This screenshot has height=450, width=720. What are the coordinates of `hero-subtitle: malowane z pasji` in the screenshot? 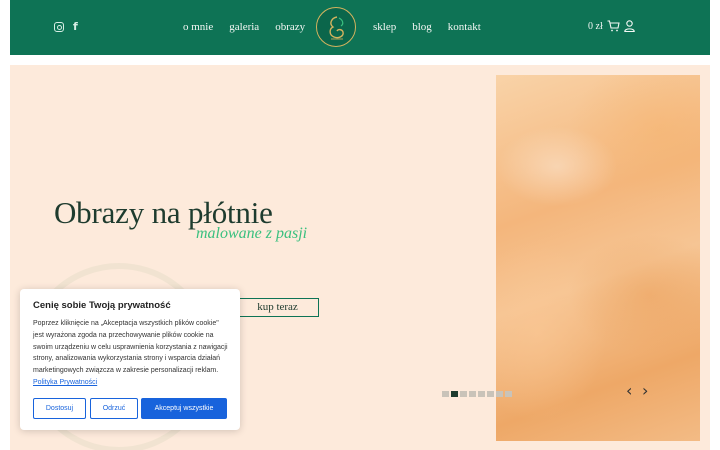 It's located at (252, 233).